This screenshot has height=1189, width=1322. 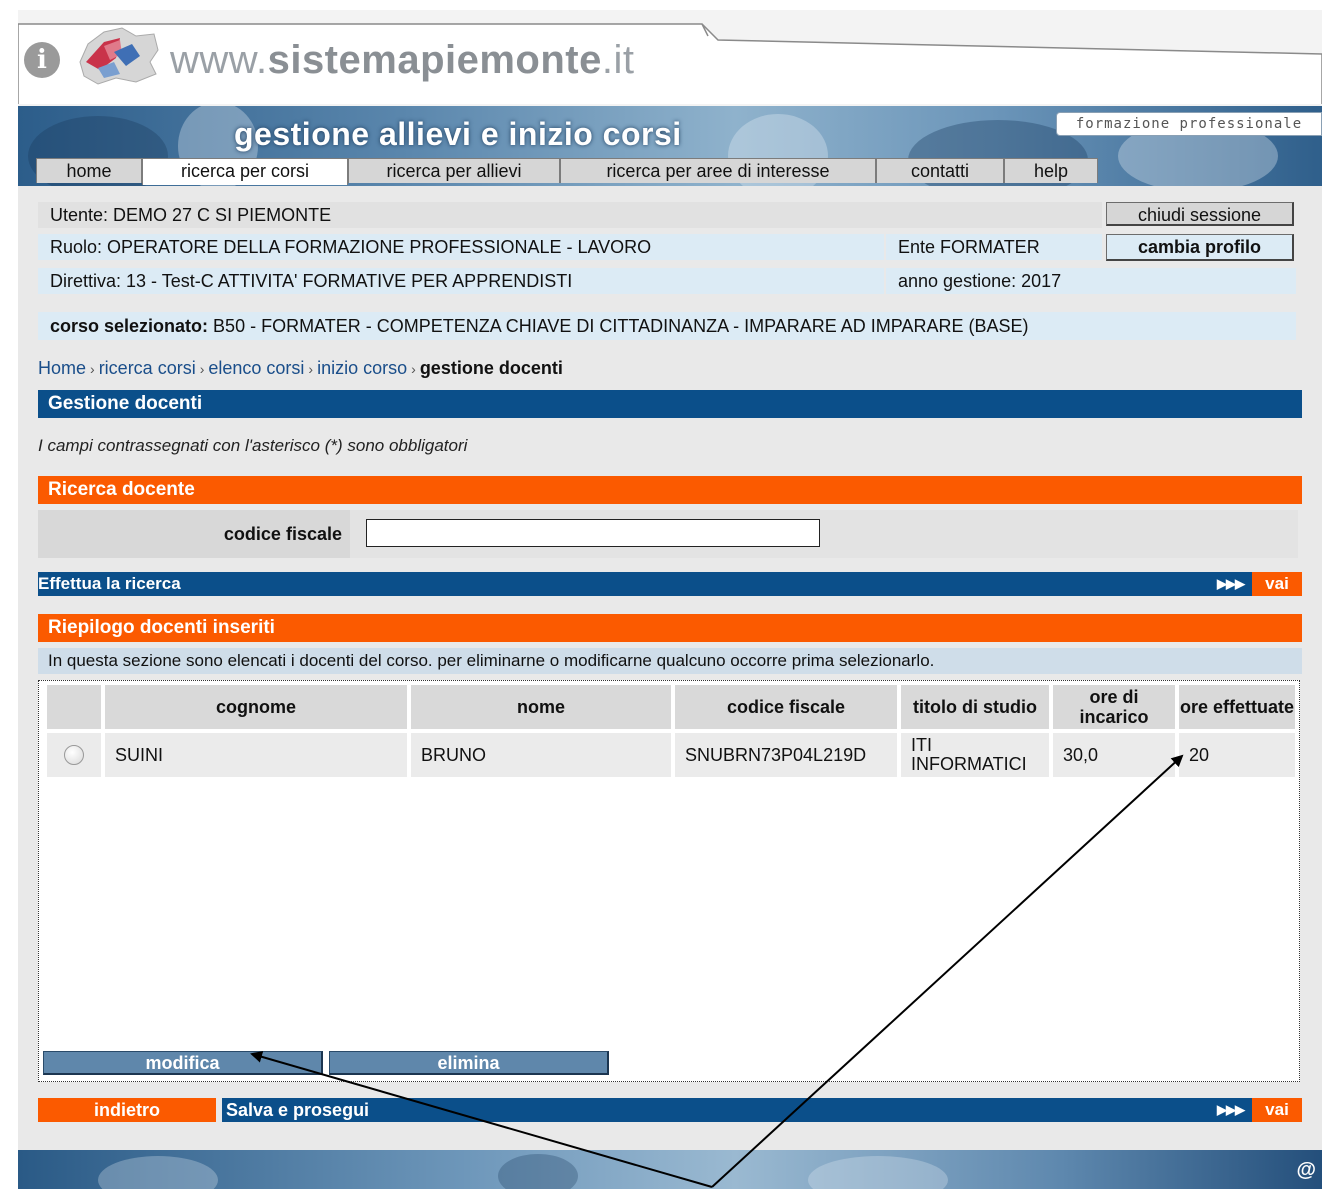 What do you see at coordinates (1237, 755) in the screenshot?
I see `table-cell-ore-effettuate: 20` at bounding box center [1237, 755].